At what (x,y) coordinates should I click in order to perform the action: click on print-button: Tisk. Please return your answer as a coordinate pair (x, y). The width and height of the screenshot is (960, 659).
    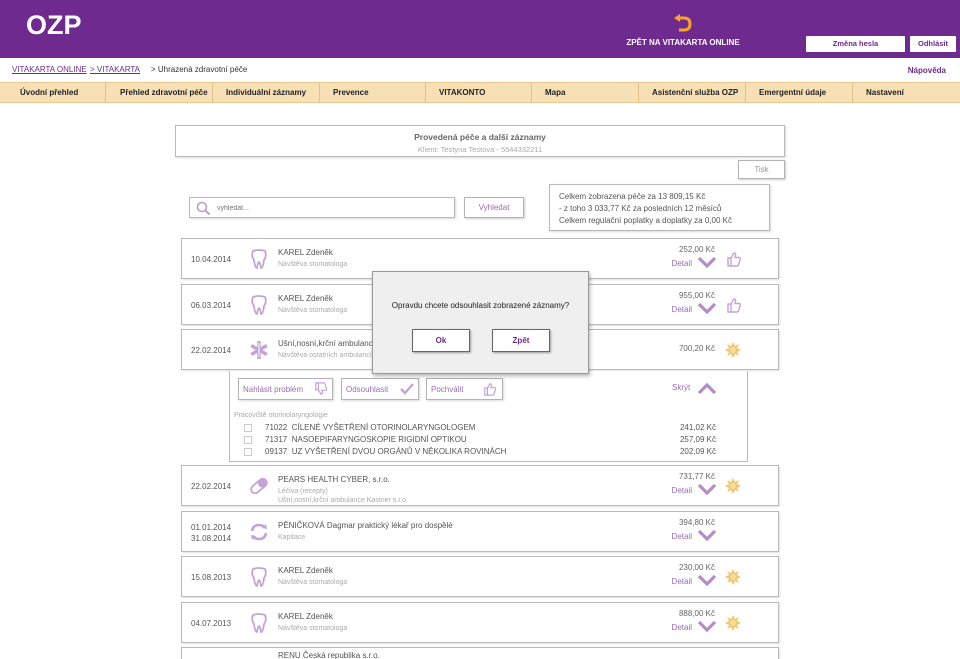
    Looking at the image, I should click on (761, 169).